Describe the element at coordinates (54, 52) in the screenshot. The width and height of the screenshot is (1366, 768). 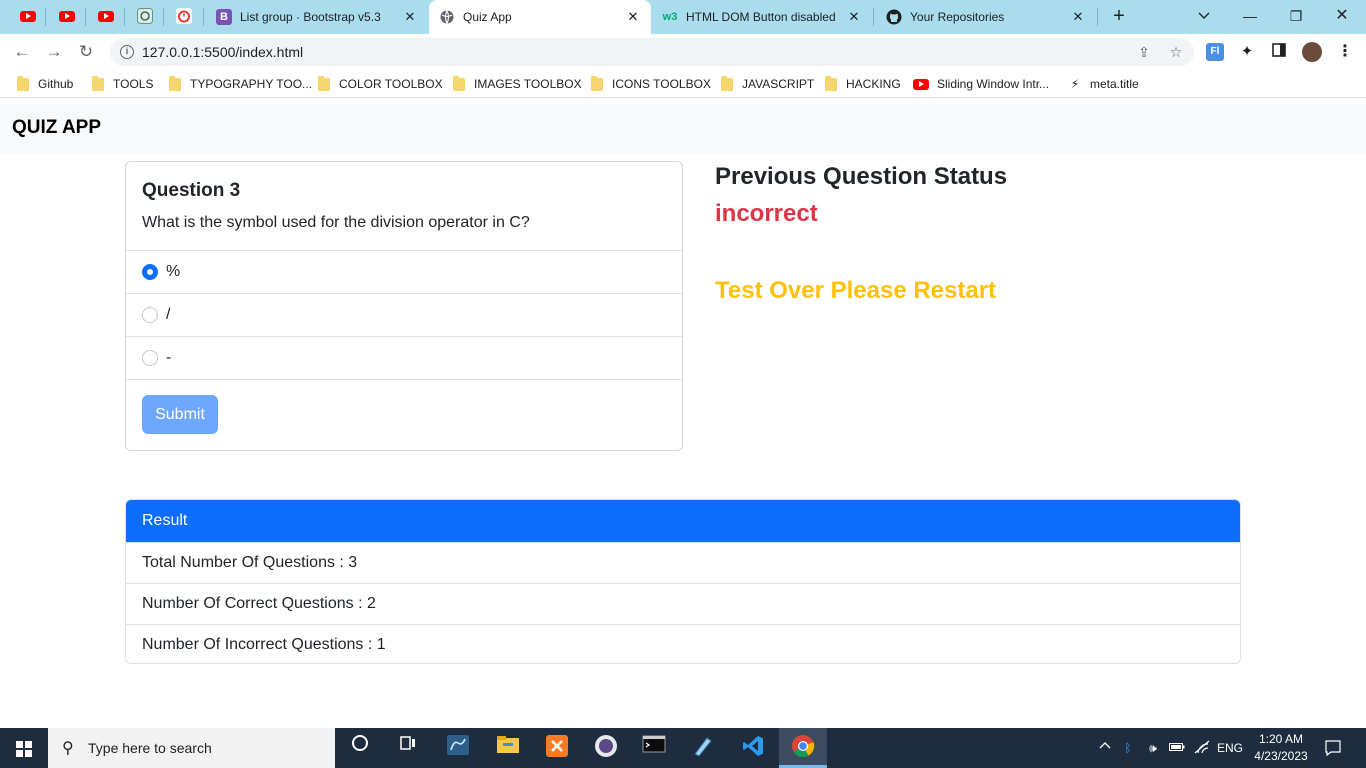
I see `forward-button: →` at that location.